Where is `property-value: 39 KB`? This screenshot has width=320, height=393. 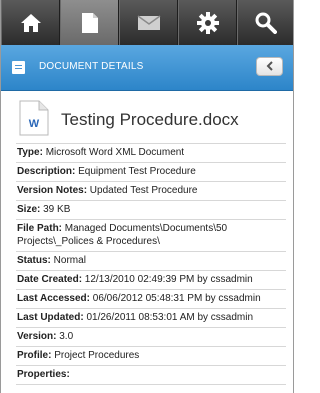 property-value: 39 KB is located at coordinates (55, 209).